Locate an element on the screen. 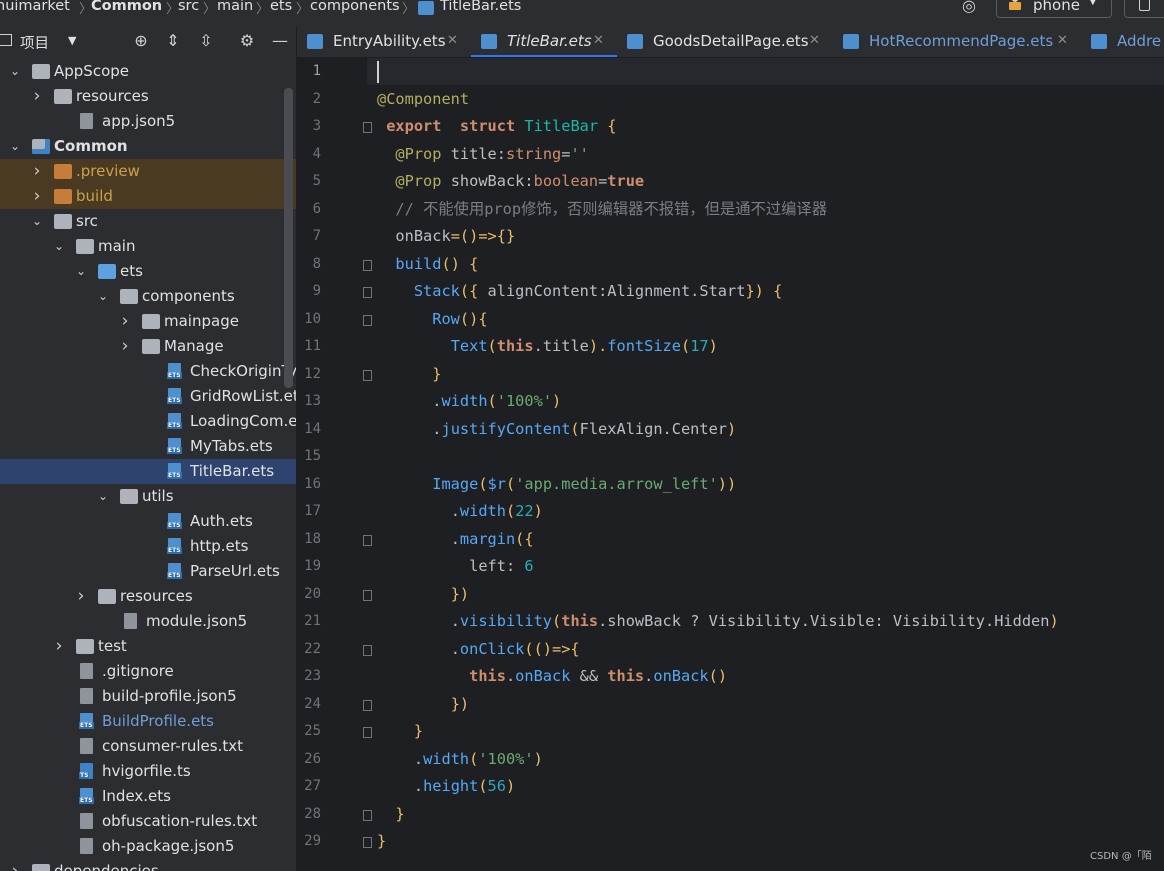 The width and height of the screenshot is (1164, 871). code-line: @Component is located at coordinates (423, 99).